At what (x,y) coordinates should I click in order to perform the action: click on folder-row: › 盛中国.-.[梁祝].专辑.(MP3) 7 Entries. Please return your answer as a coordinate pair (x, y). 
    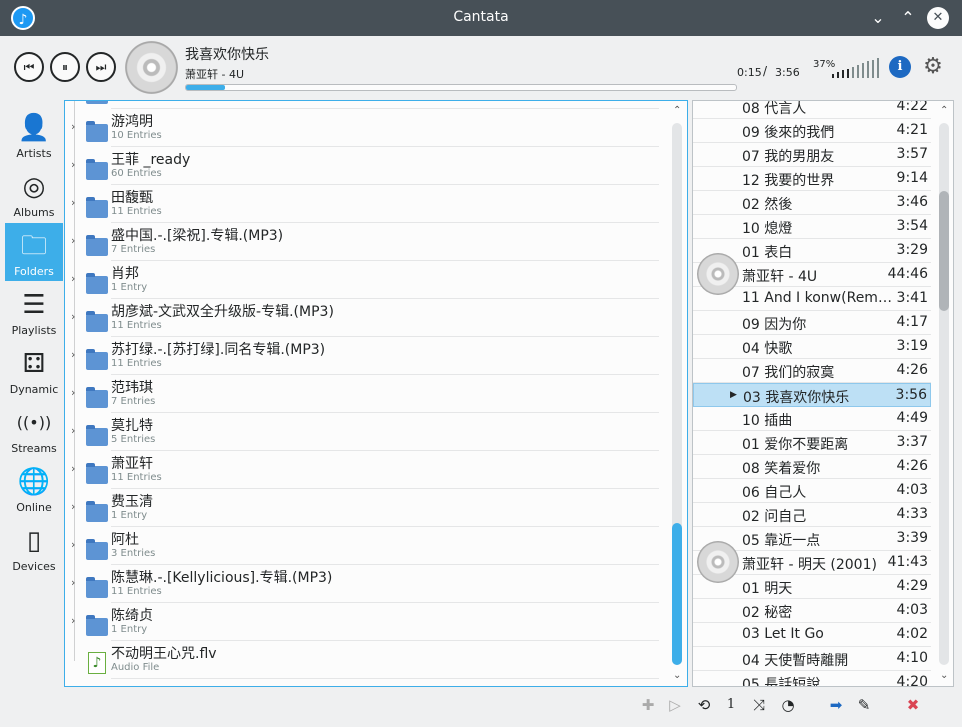
    Looking at the image, I should click on (367, 242).